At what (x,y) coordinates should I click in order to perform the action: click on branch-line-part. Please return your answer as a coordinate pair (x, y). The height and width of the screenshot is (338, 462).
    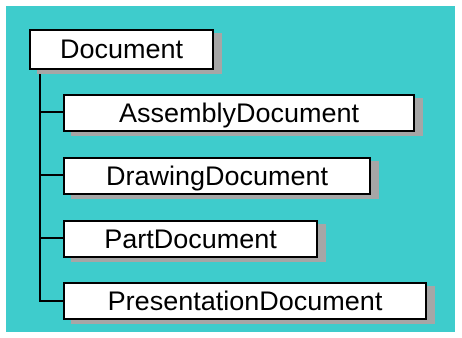
    Looking at the image, I should click on (51, 238).